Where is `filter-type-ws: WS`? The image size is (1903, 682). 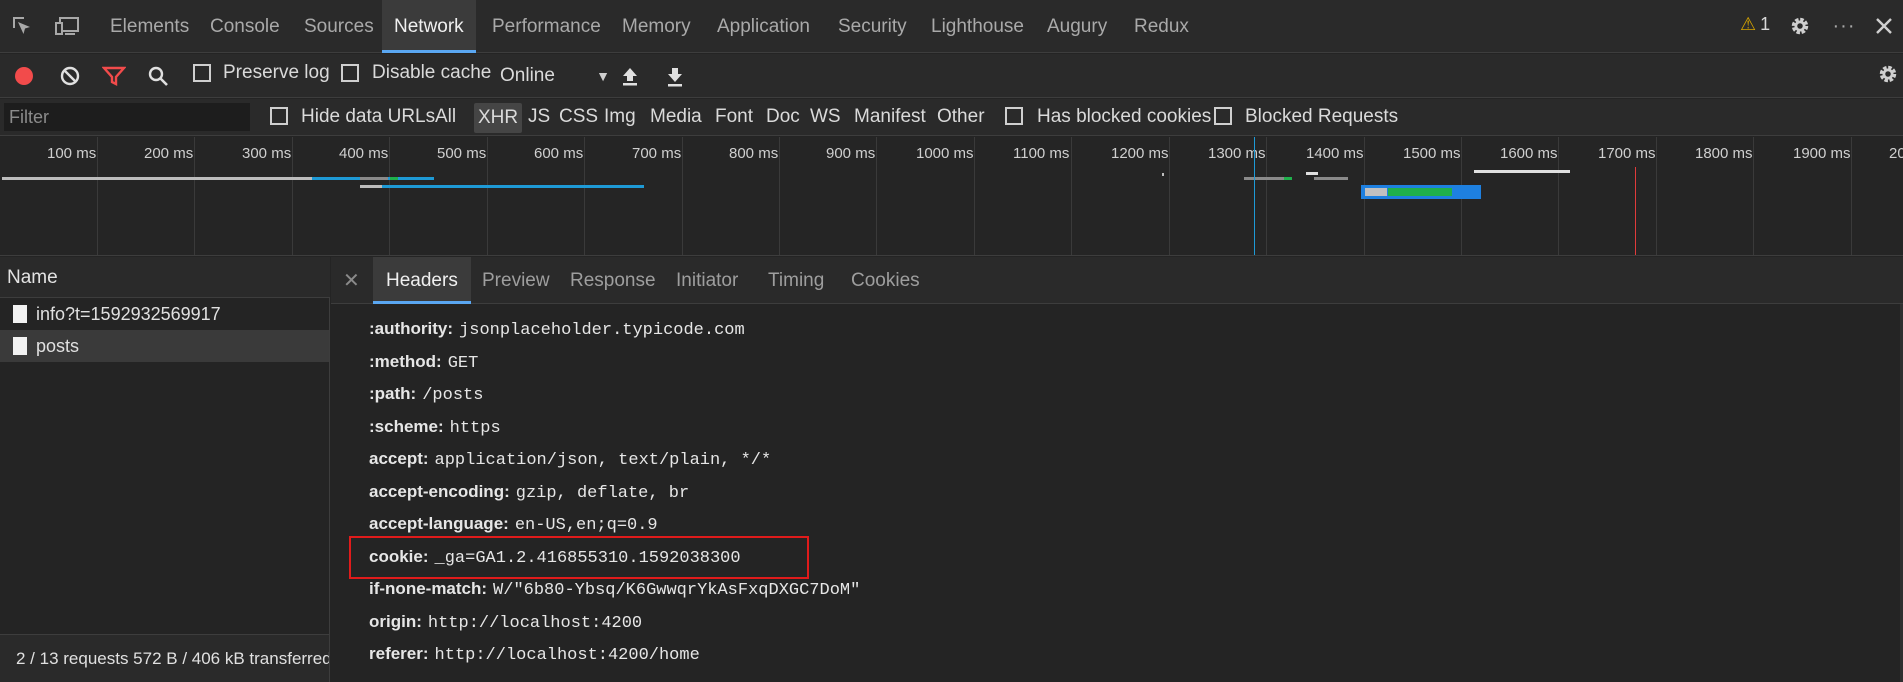 filter-type-ws: WS is located at coordinates (825, 117).